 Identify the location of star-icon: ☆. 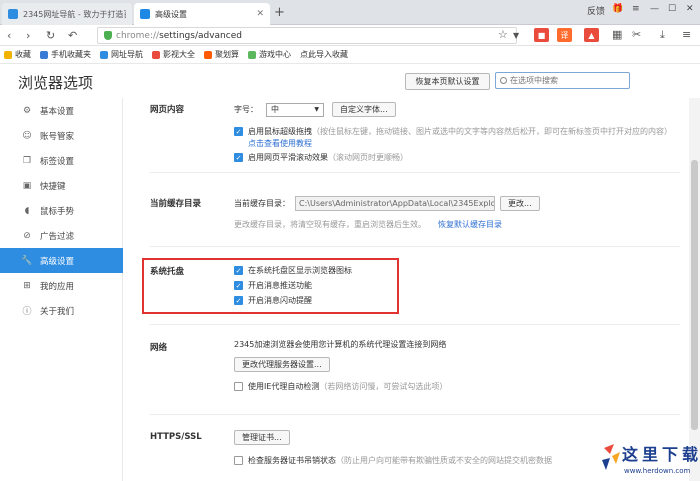
(503, 34).